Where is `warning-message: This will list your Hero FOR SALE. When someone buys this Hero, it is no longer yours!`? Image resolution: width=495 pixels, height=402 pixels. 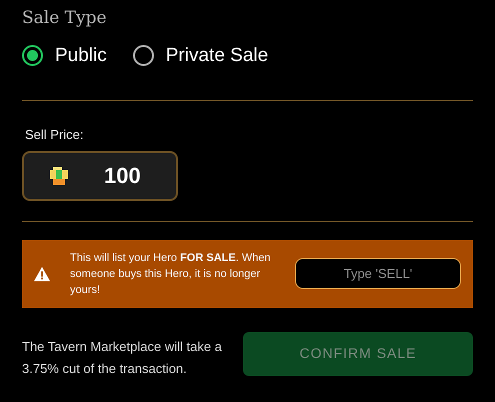 warning-message: This will list your Hero FOR SALE. When someone buys this Hero, it is no longer yours! is located at coordinates (171, 274).